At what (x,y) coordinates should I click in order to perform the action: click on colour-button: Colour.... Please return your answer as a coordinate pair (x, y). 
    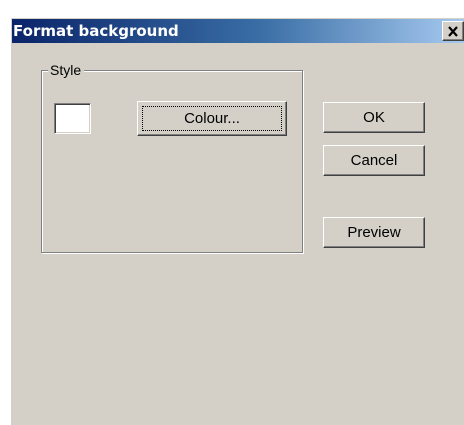
    Looking at the image, I should click on (212, 118).